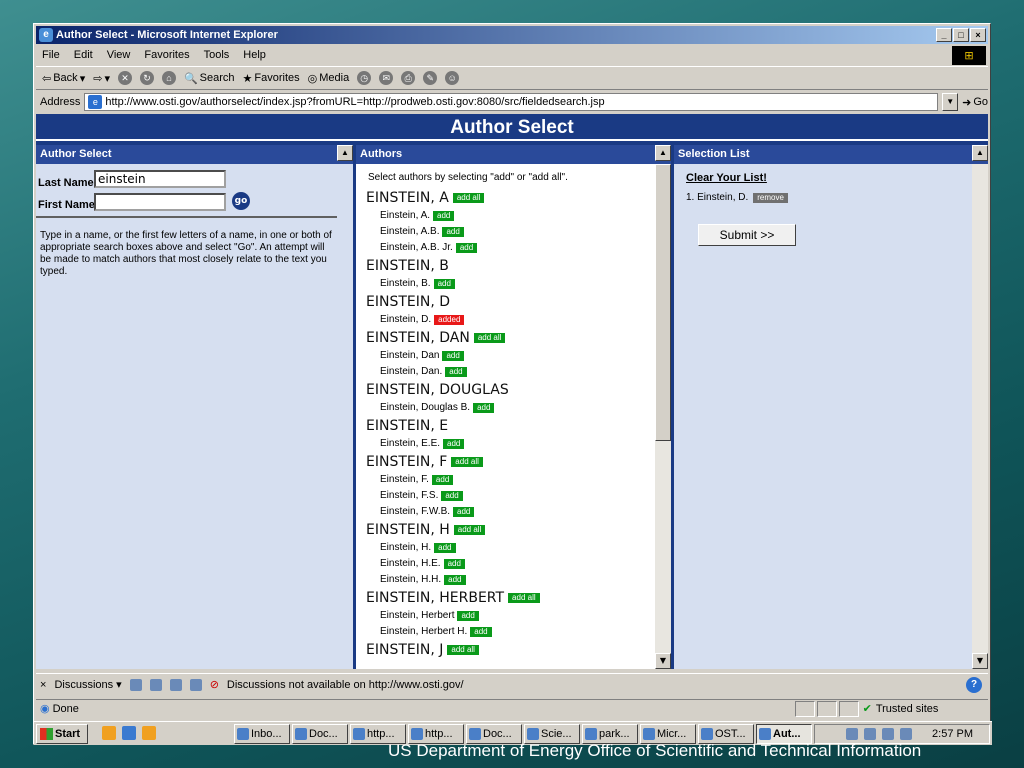 The width and height of the screenshot is (1024, 768). Describe the element at coordinates (747, 235) in the screenshot. I see `submit-button: Submit >>` at that location.